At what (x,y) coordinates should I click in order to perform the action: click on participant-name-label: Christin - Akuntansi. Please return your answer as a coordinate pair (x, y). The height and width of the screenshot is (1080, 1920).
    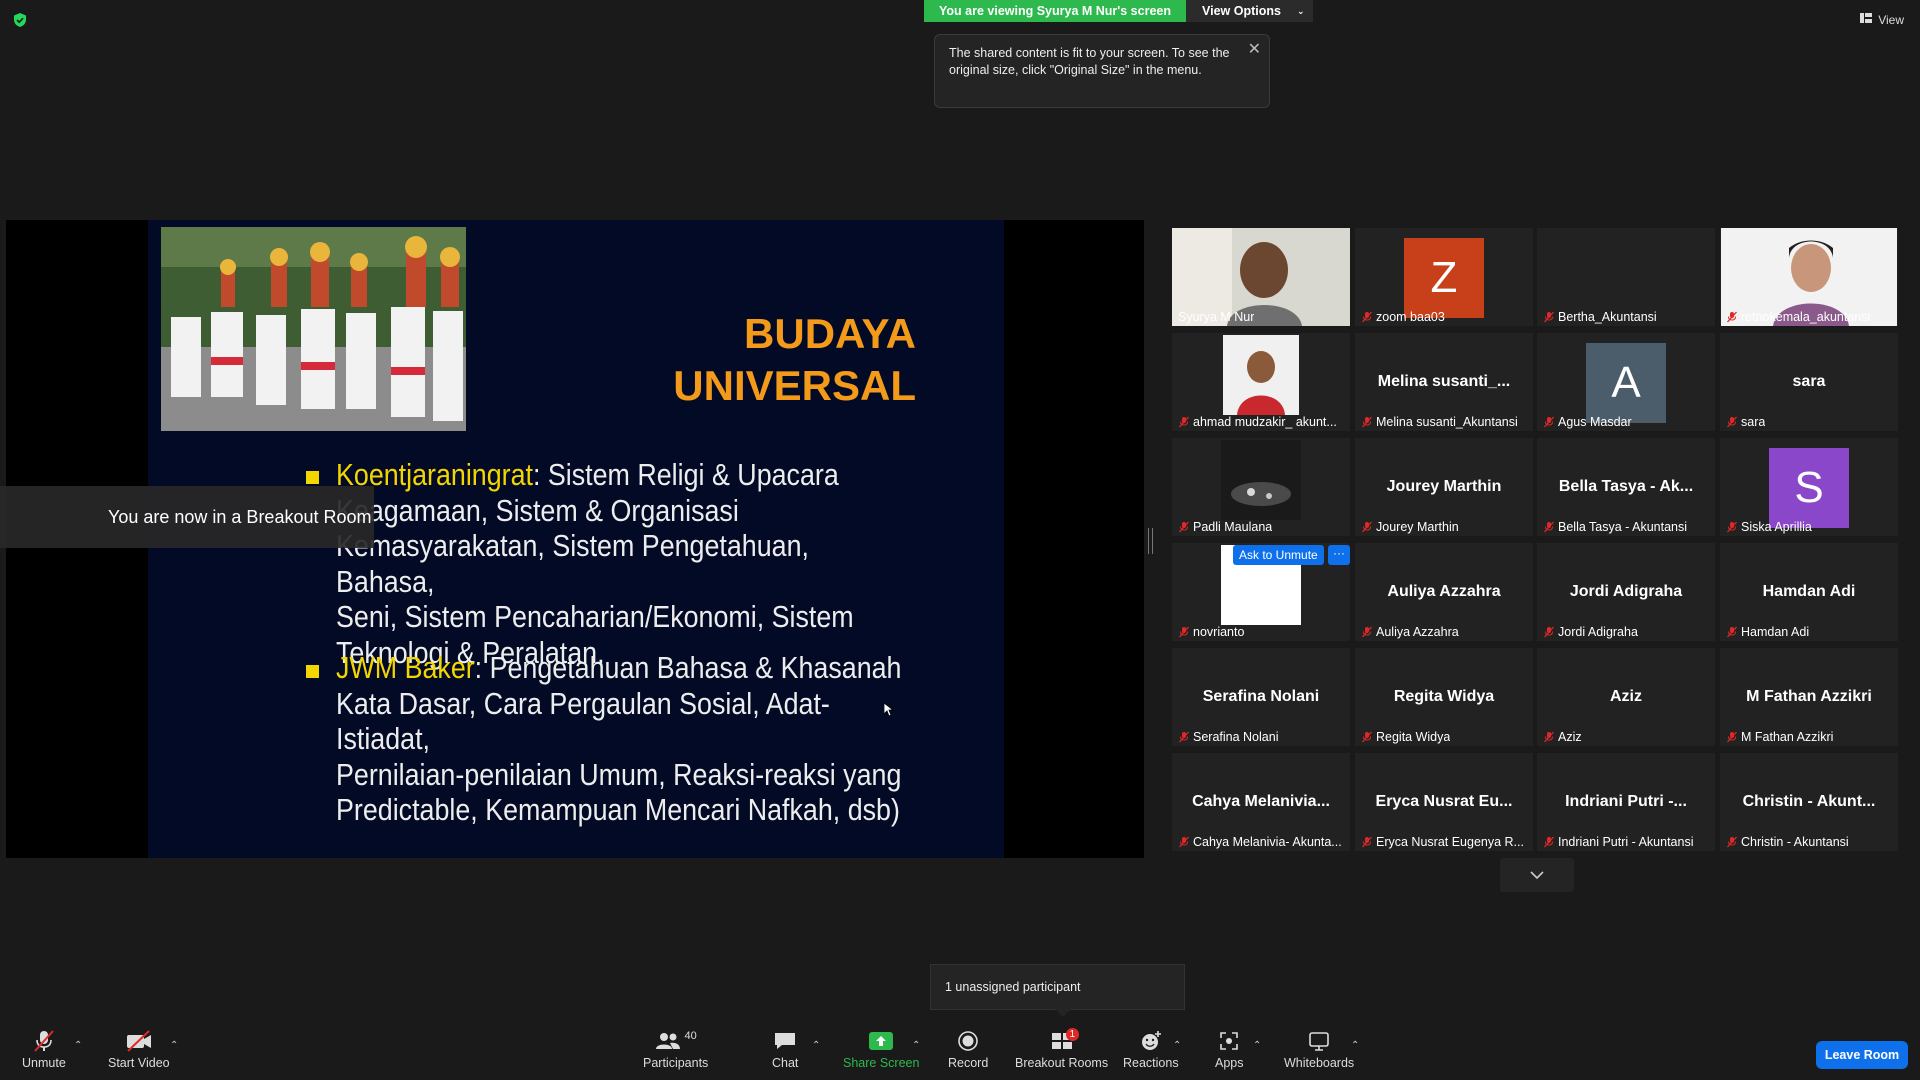
    Looking at the image, I should click on (1787, 842).